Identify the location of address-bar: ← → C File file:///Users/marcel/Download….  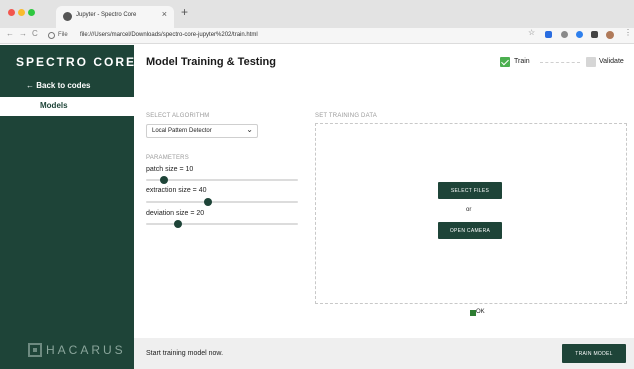
(317, 36).